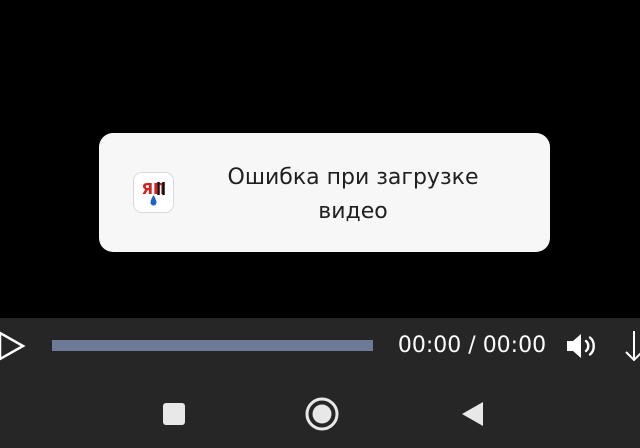  I want to click on home-button, so click(322, 414).